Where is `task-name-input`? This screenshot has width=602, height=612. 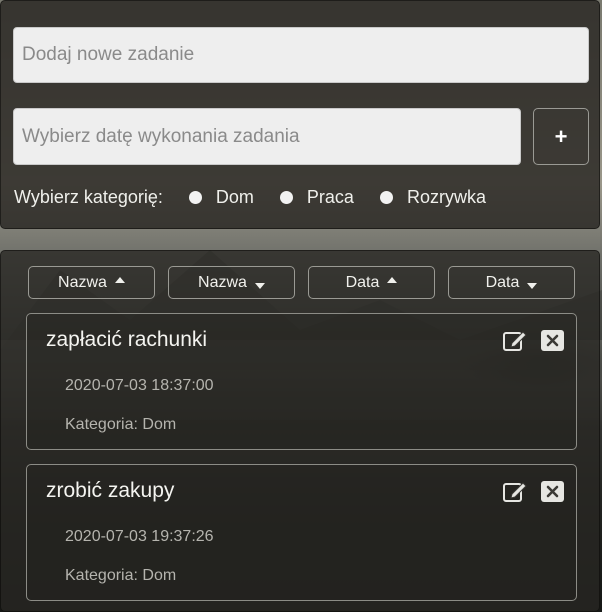 task-name-input is located at coordinates (301, 55).